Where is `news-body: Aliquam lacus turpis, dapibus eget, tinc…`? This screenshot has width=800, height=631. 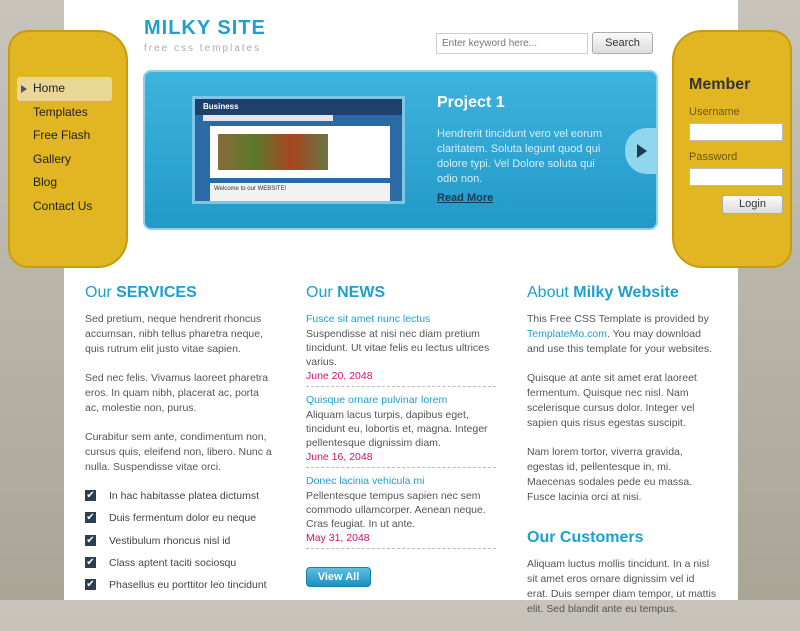
news-body: Aliquam lacus turpis, dapibus eget, tinc… is located at coordinates (397, 429).